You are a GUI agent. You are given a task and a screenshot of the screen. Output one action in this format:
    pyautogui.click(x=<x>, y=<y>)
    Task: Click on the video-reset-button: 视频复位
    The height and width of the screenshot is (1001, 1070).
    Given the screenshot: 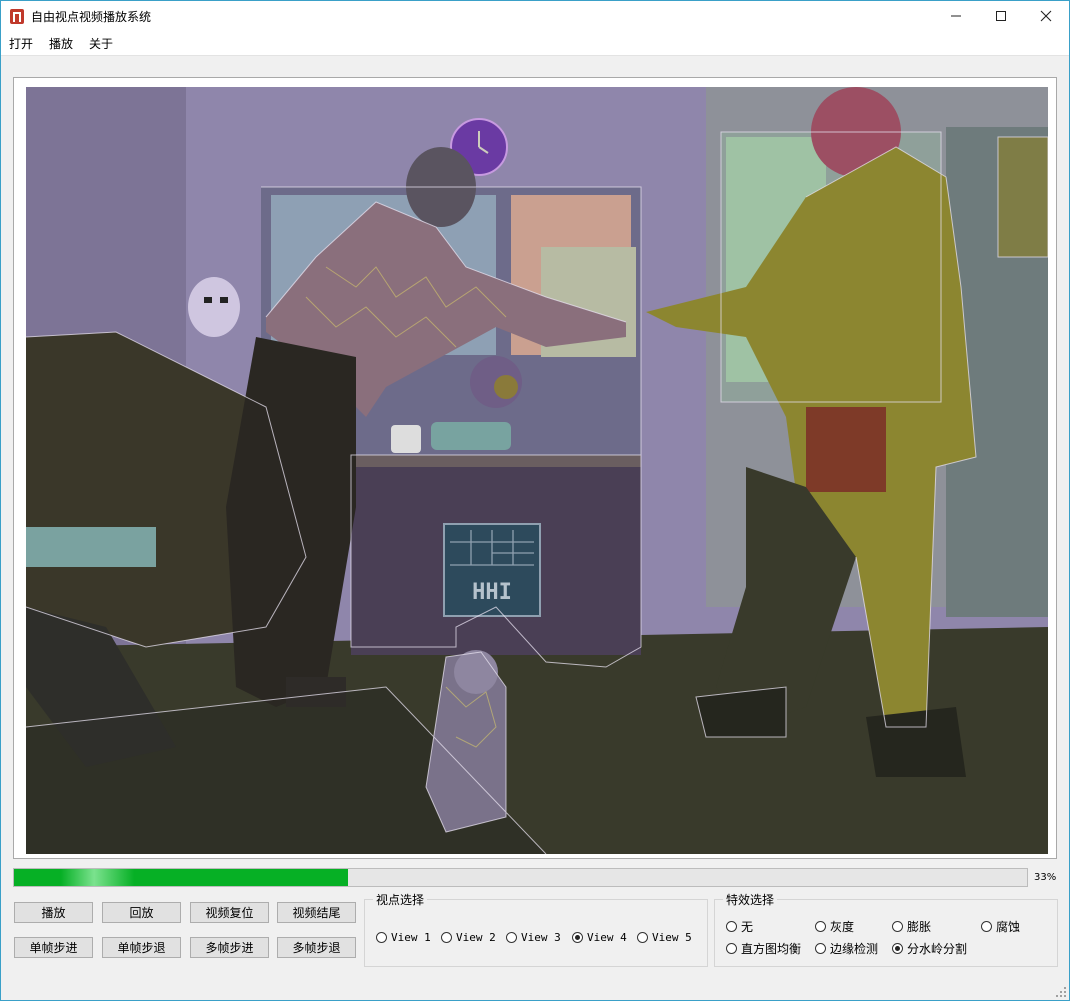 What is the action you would take?
    pyautogui.click(x=229, y=912)
    